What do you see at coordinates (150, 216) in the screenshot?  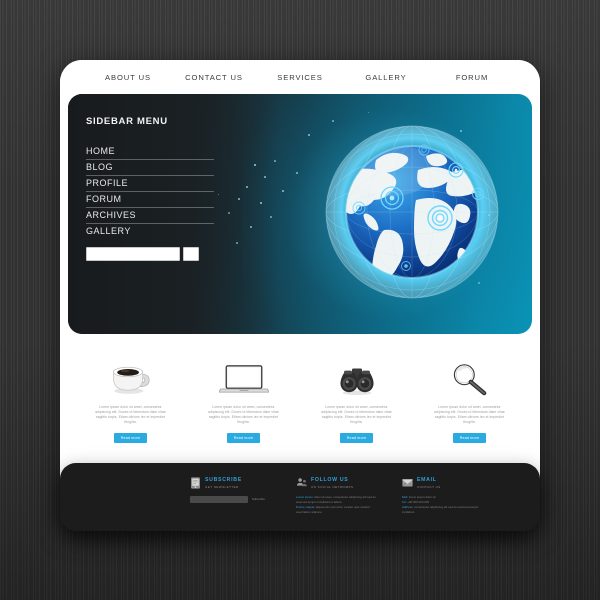 I see `sidebar-item-archives: ARCHIVES` at bounding box center [150, 216].